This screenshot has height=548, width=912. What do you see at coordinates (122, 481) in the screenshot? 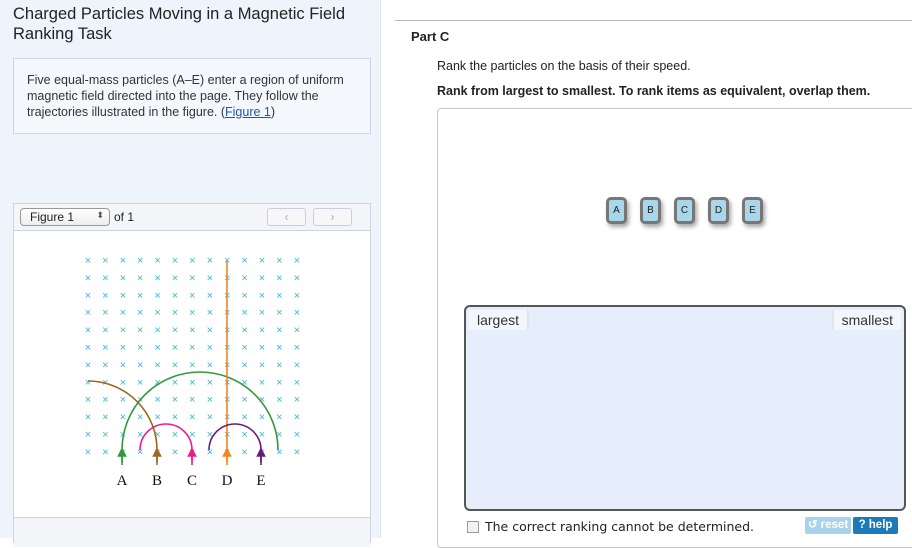
I see `label-a: A` at bounding box center [122, 481].